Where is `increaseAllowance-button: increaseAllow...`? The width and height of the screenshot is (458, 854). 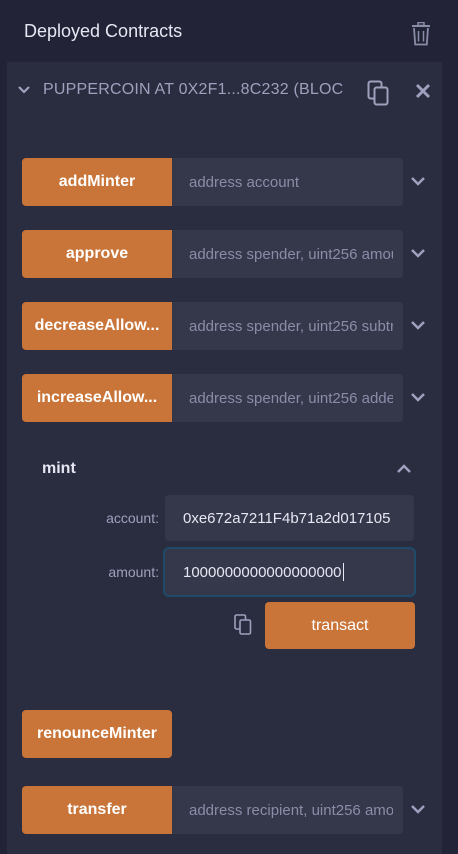
increaseAllowance-button: increaseAllow... is located at coordinates (97, 398).